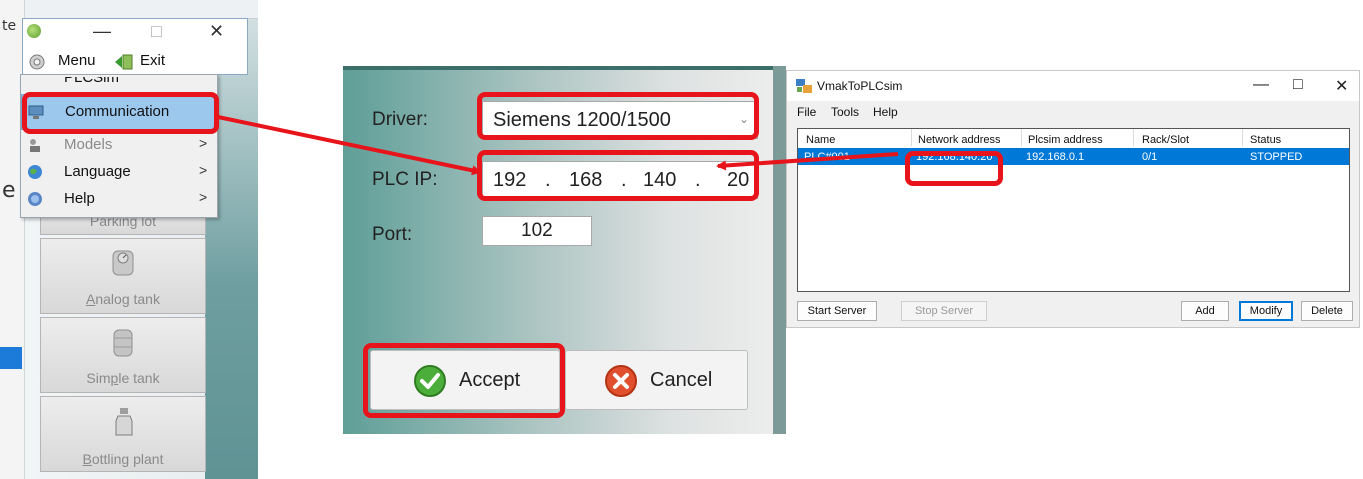 Image resolution: width=1363 pixels, height=479 pixels. What do you see at coordinates (807, 161) in the screenshot?
I see `arrow-address-to-ip` at bounding box center [807, 161].